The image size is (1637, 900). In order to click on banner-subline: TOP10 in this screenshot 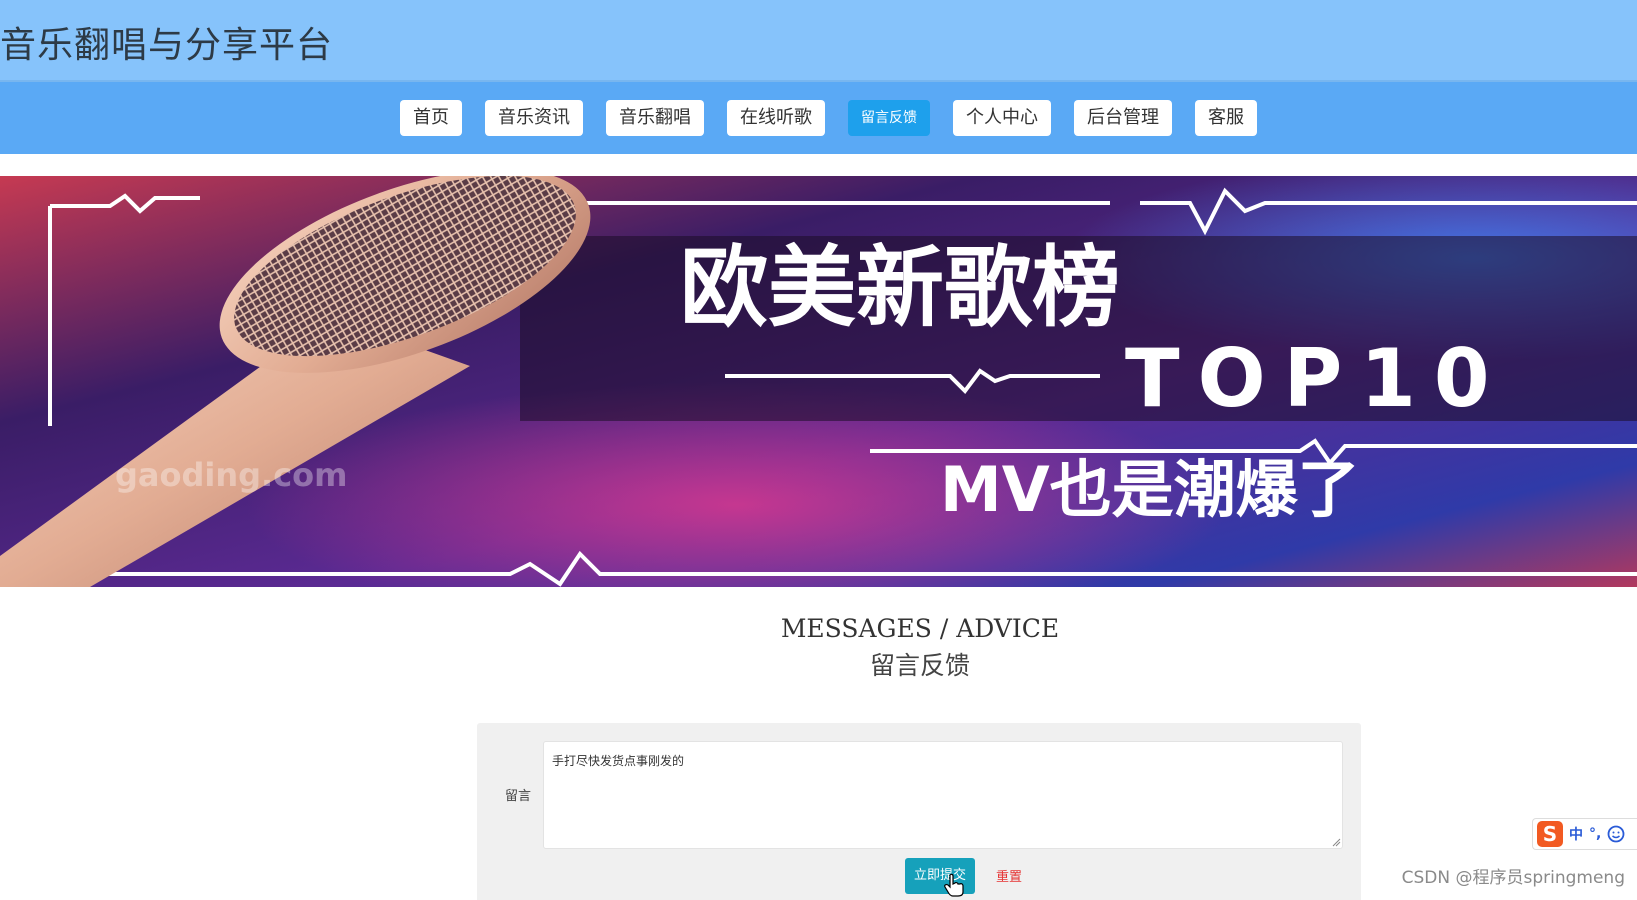, I will do `click(1316, 378)`.